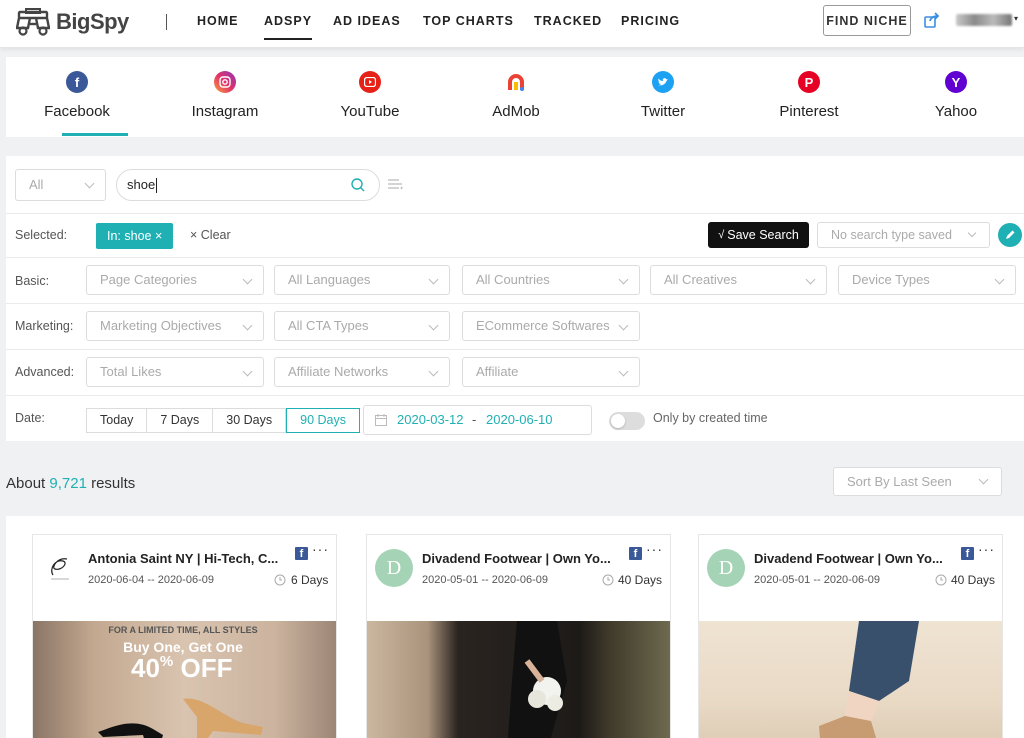  What do you see at coordinates (151, 580) in the screenshot?
I see `ad-date-range: 2020-06-04 -- 2020-06-09` at bounding box center [151, 580].